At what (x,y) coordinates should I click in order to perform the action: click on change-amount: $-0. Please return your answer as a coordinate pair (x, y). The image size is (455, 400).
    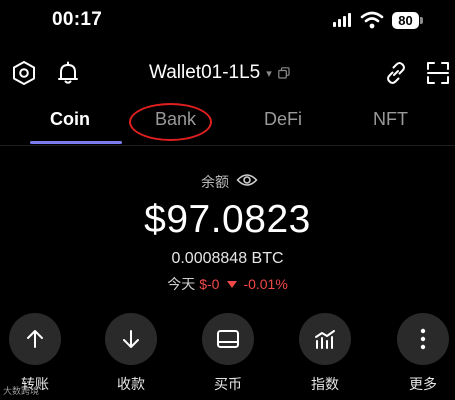
    Looking at the image, I should click on (209, 284).